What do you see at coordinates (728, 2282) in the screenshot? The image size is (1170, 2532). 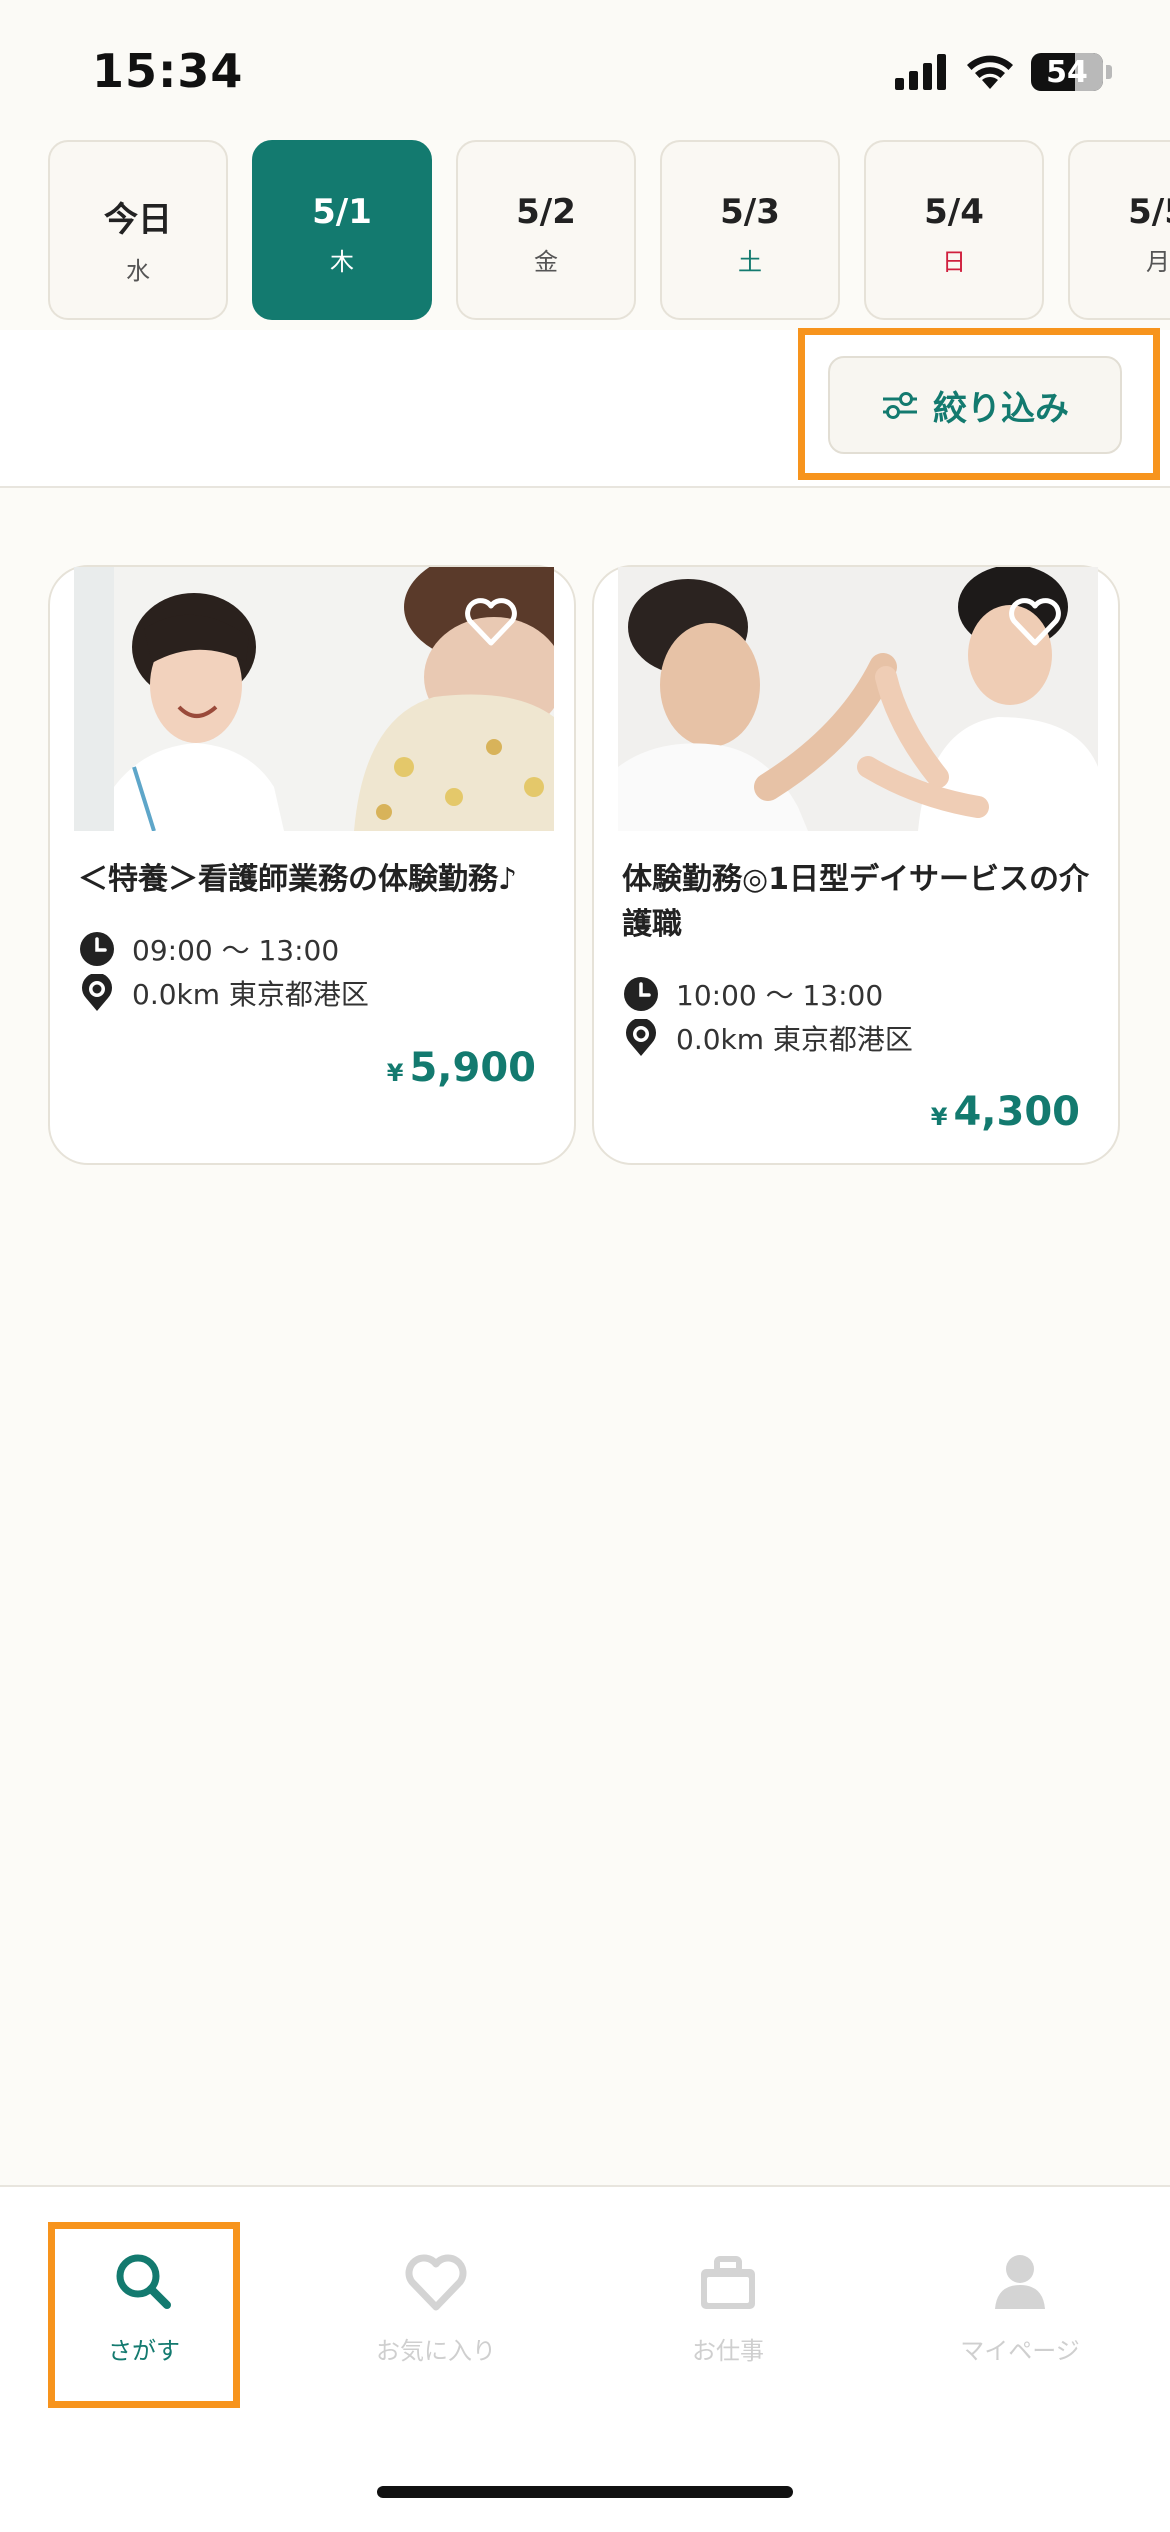 I see `briefcase-icon` at bounding box center [728, 2282].